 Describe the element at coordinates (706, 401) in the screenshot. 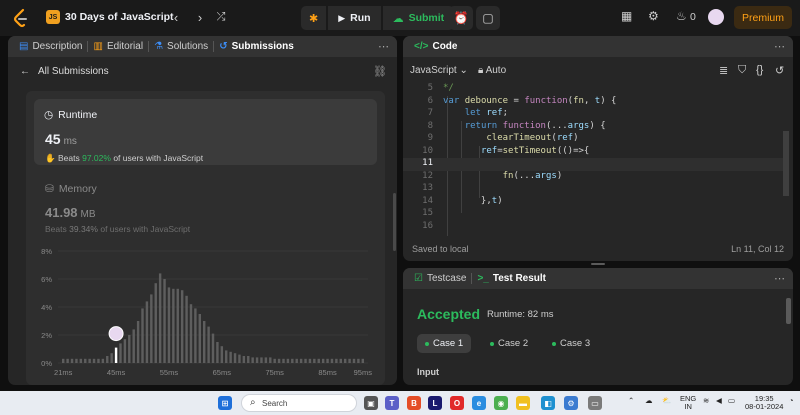

I see `wifi-icon: ≋` at that location.